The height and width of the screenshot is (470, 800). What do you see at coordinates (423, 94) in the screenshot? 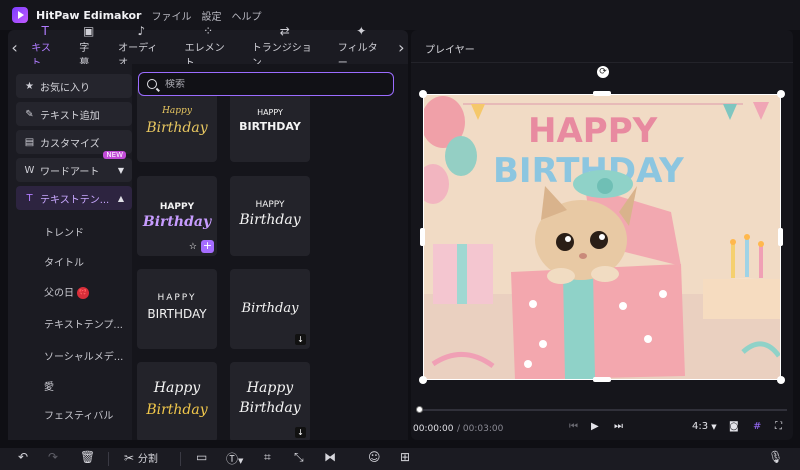
I see `resize-handle-top-left` at bounding box center [423, 94].